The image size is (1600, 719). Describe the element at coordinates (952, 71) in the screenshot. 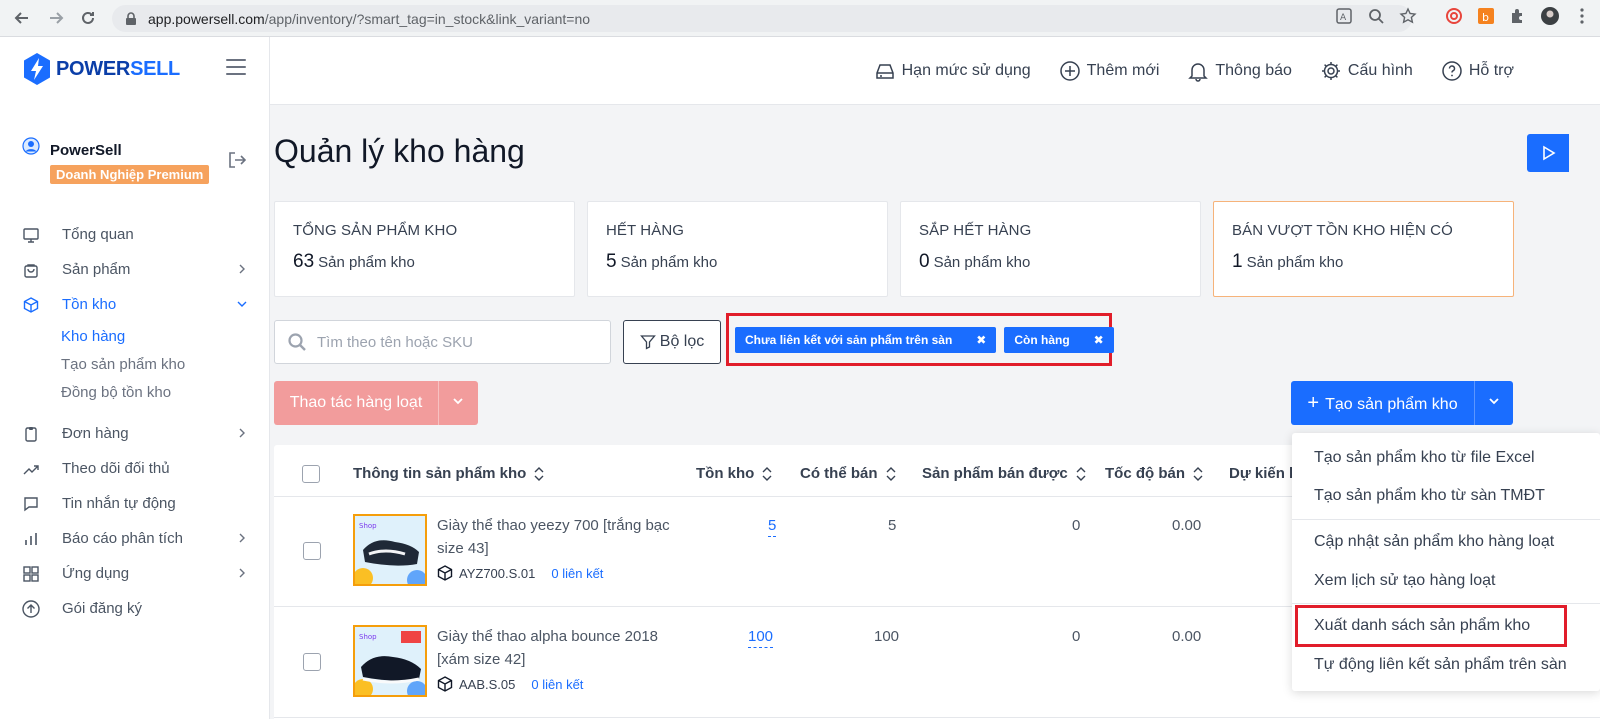

I see `usage-limit-button: Hạn mức sử dụng` at that location.